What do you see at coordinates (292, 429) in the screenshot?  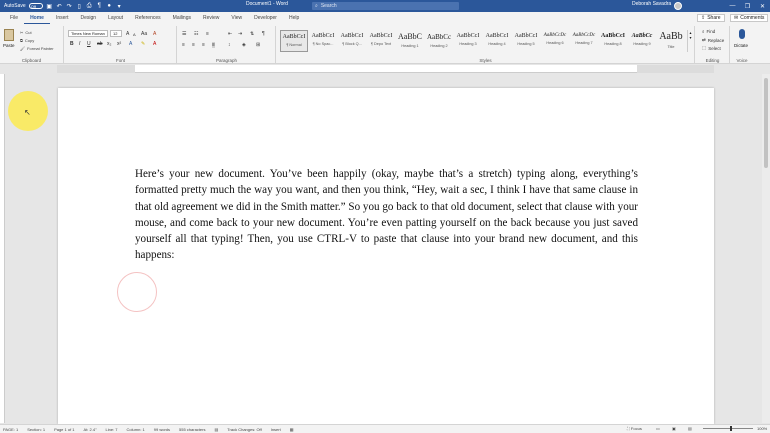 I see `macro-record-icon: ▦` at bounding box center [292, 429].